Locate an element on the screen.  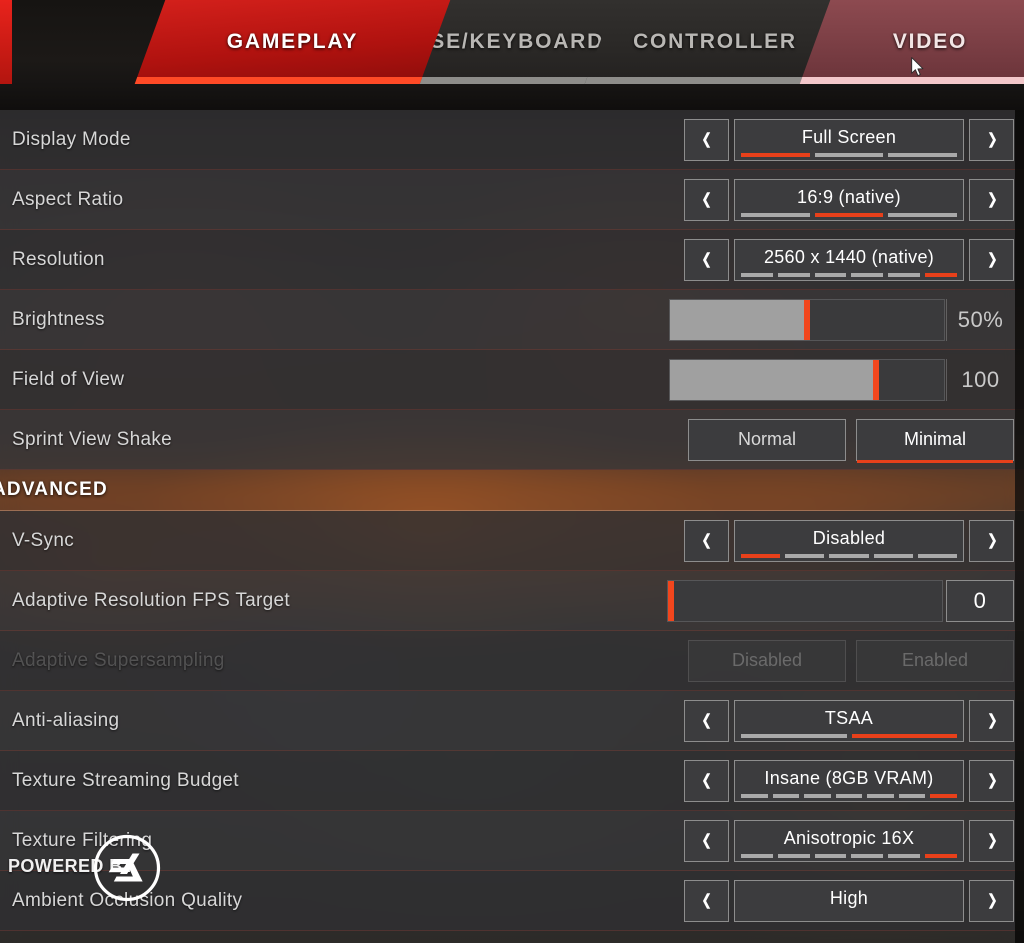
settings-row: V-Sync Disabled is located at coordinates (512, 541).